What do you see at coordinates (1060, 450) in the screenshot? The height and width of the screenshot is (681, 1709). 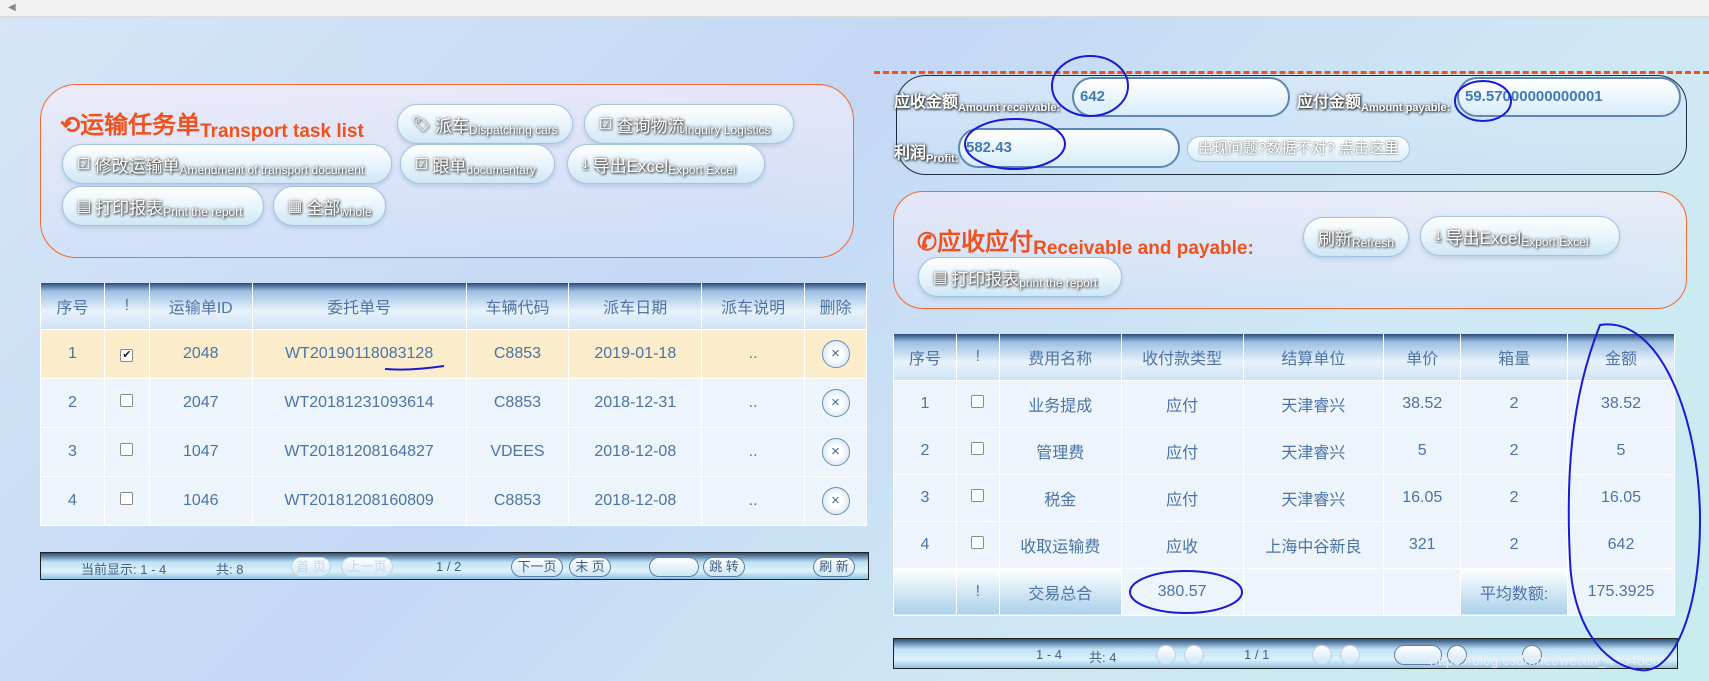 I see `fee-name: 管理费` at bounding box center [1060, 450].